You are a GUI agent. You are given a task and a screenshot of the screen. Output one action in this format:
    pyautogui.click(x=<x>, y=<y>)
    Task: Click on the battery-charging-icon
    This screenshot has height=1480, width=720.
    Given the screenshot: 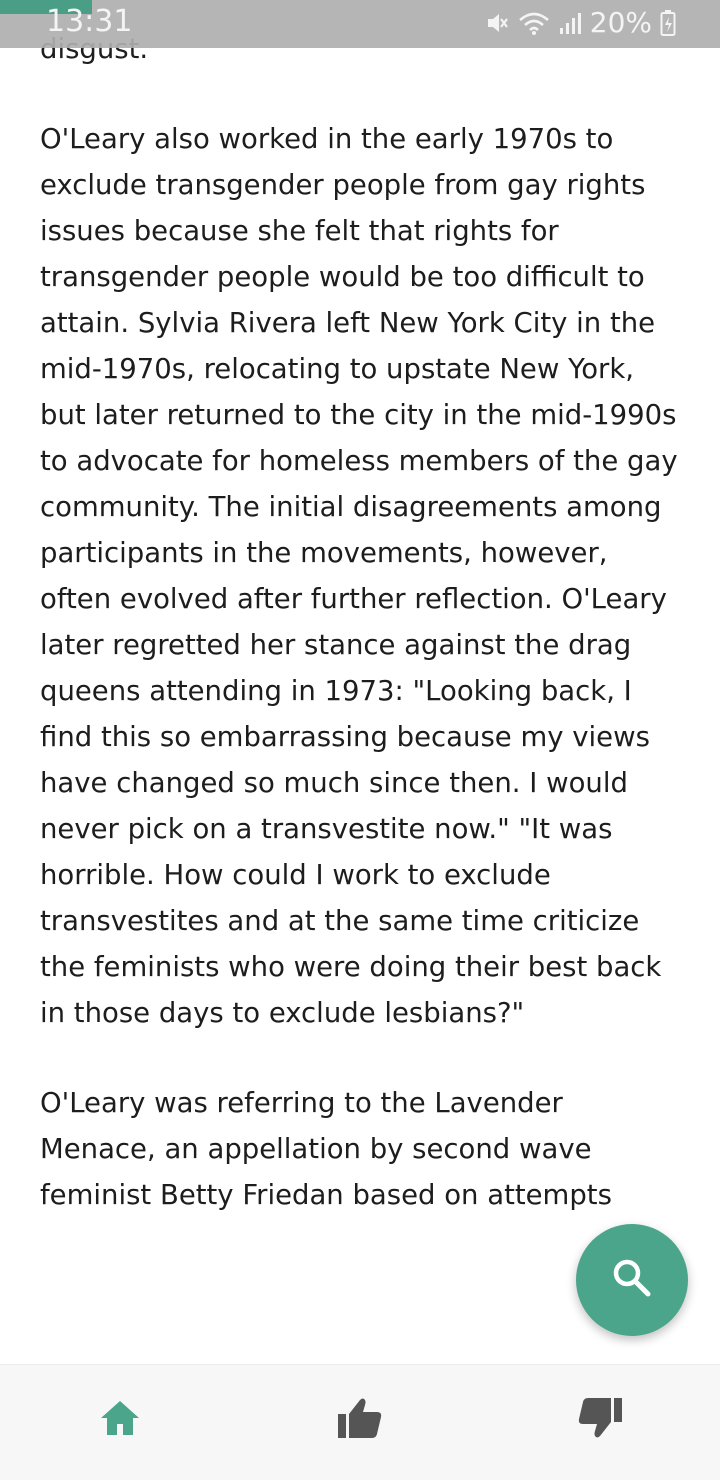 What is the action you would take?
    pyautogui.click(x=668, y=23)
    